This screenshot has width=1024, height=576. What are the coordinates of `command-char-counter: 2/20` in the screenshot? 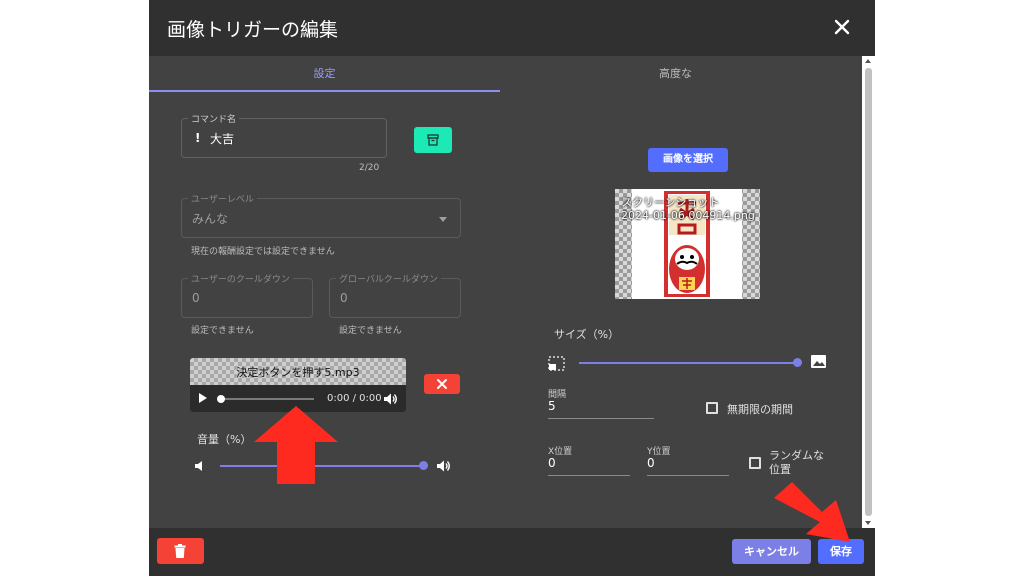 It's located at (369, 168).